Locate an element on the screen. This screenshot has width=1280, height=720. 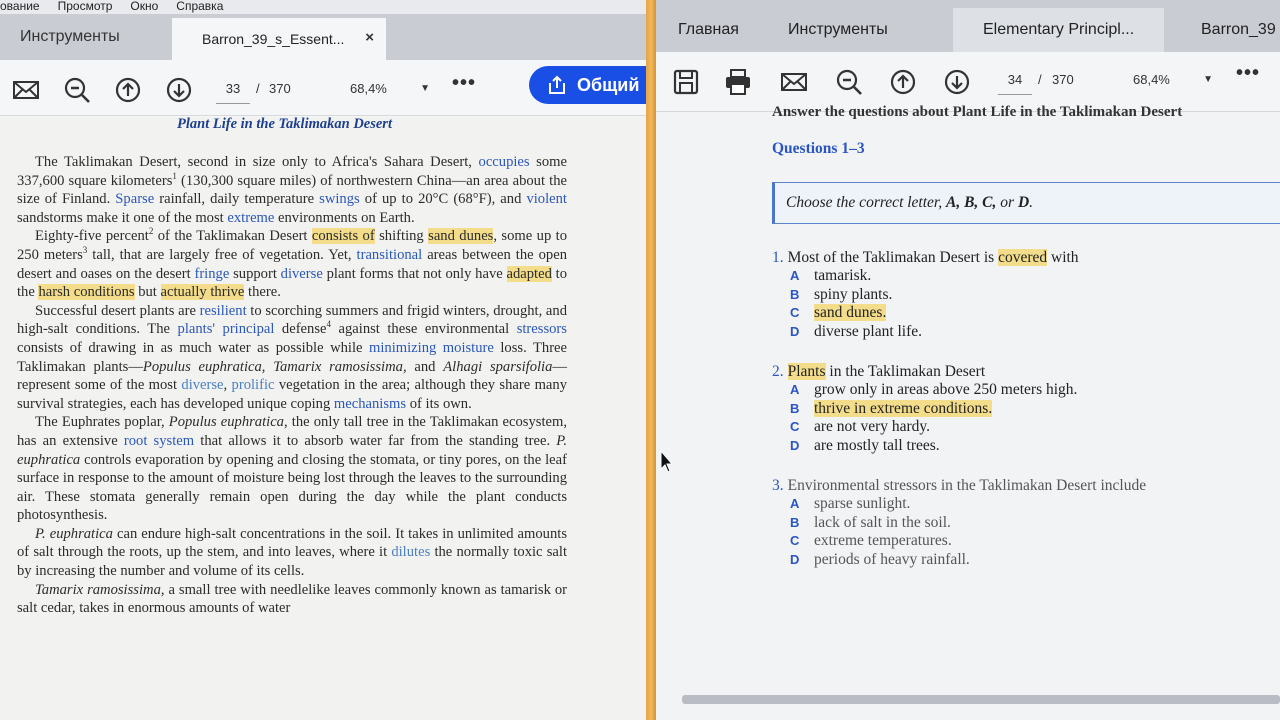
option-b: Black of salt in the soil. is located at coordinates (968, 523).